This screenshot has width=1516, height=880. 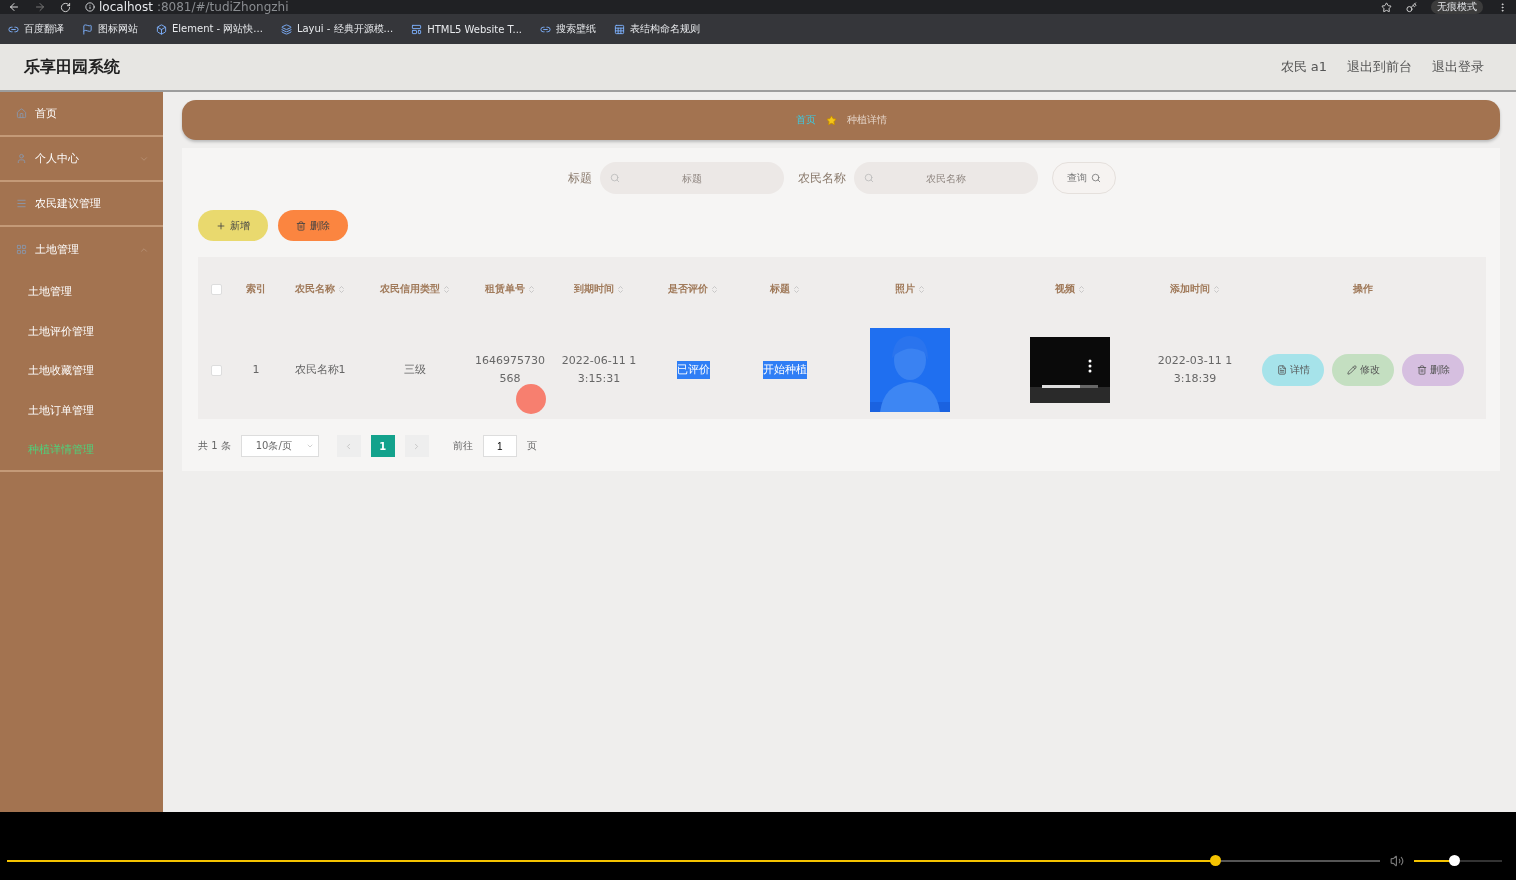 I want to click on home-icon, so click(x=21, y=113).